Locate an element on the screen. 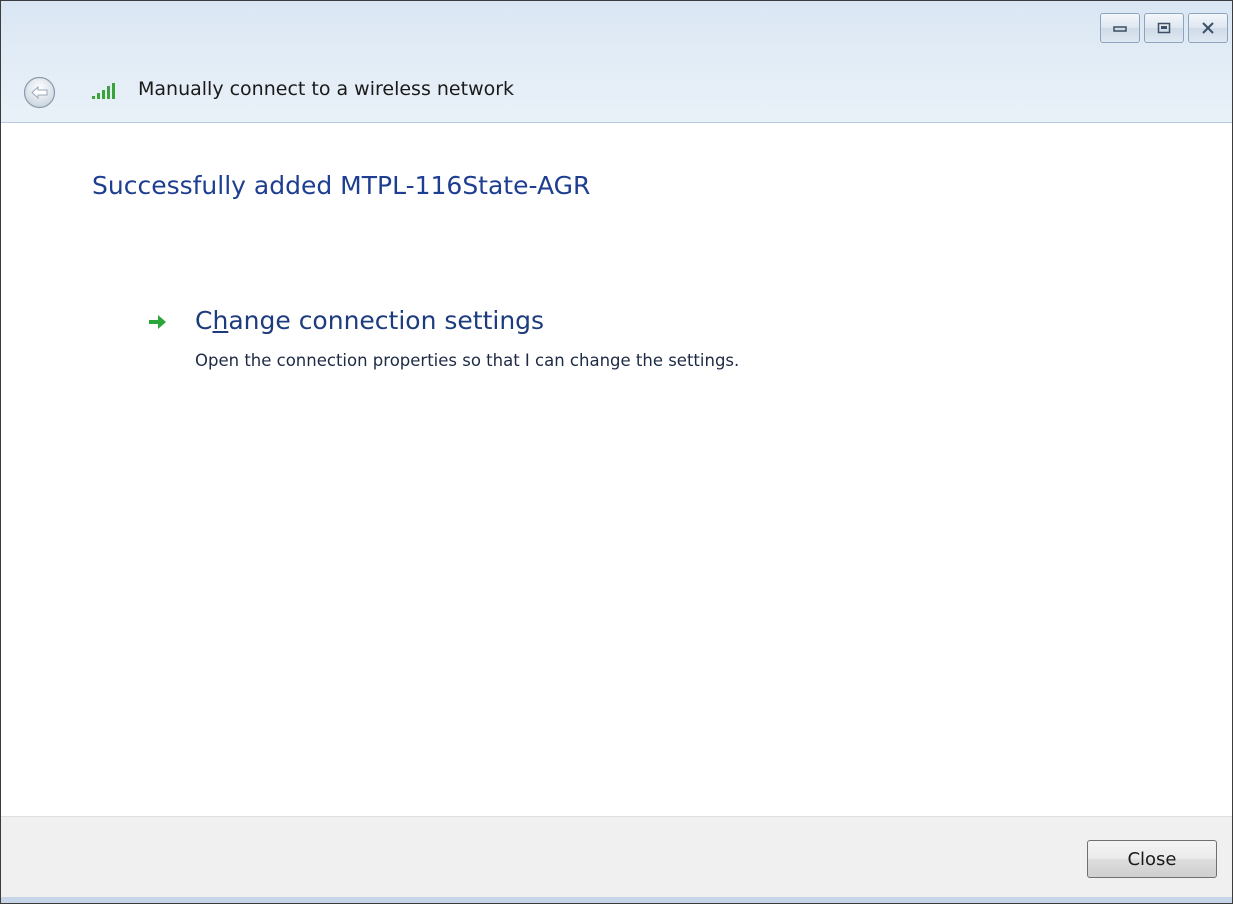  restore-icon is located at coordinates (1164, 28).